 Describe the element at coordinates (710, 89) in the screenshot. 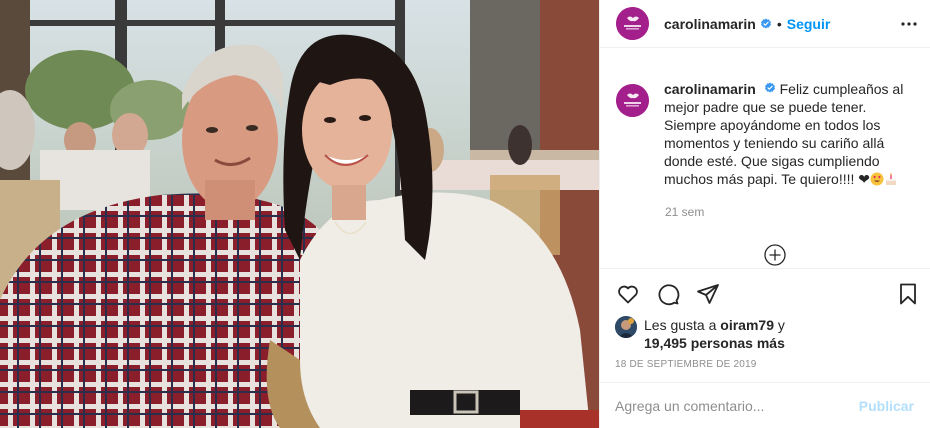

I see `caption-username: carolinamarin` at that location.